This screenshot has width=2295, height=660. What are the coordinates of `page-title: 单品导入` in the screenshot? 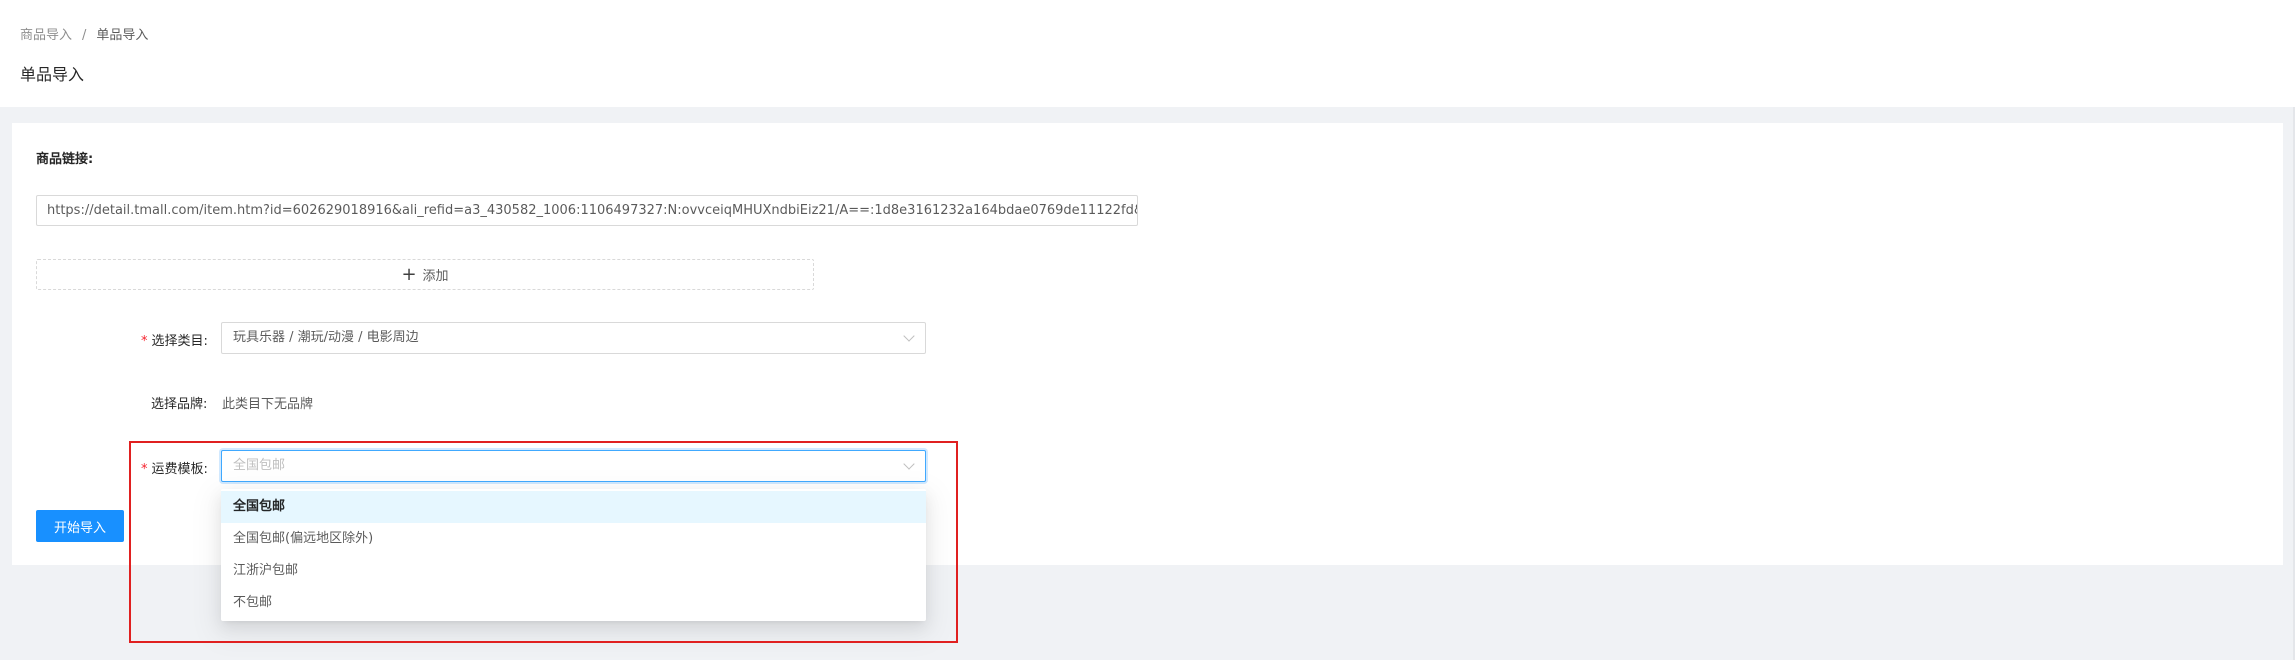 It's located at (52, 74).